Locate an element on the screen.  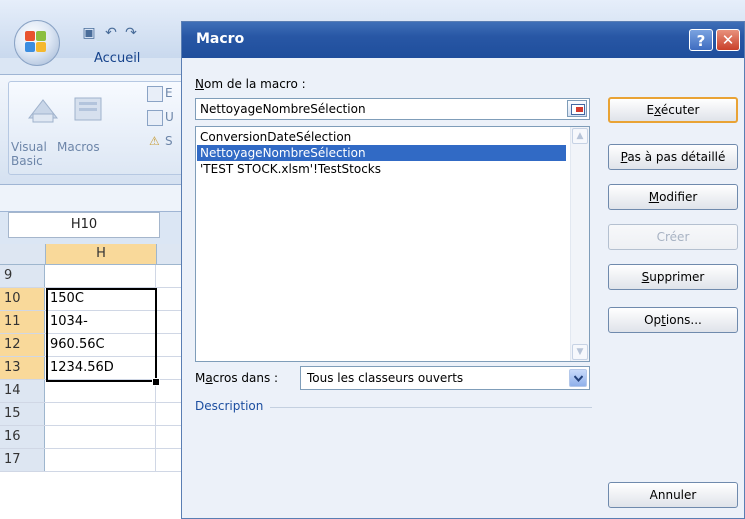
close-icon: ✕ is located at coordinates (728, 40).